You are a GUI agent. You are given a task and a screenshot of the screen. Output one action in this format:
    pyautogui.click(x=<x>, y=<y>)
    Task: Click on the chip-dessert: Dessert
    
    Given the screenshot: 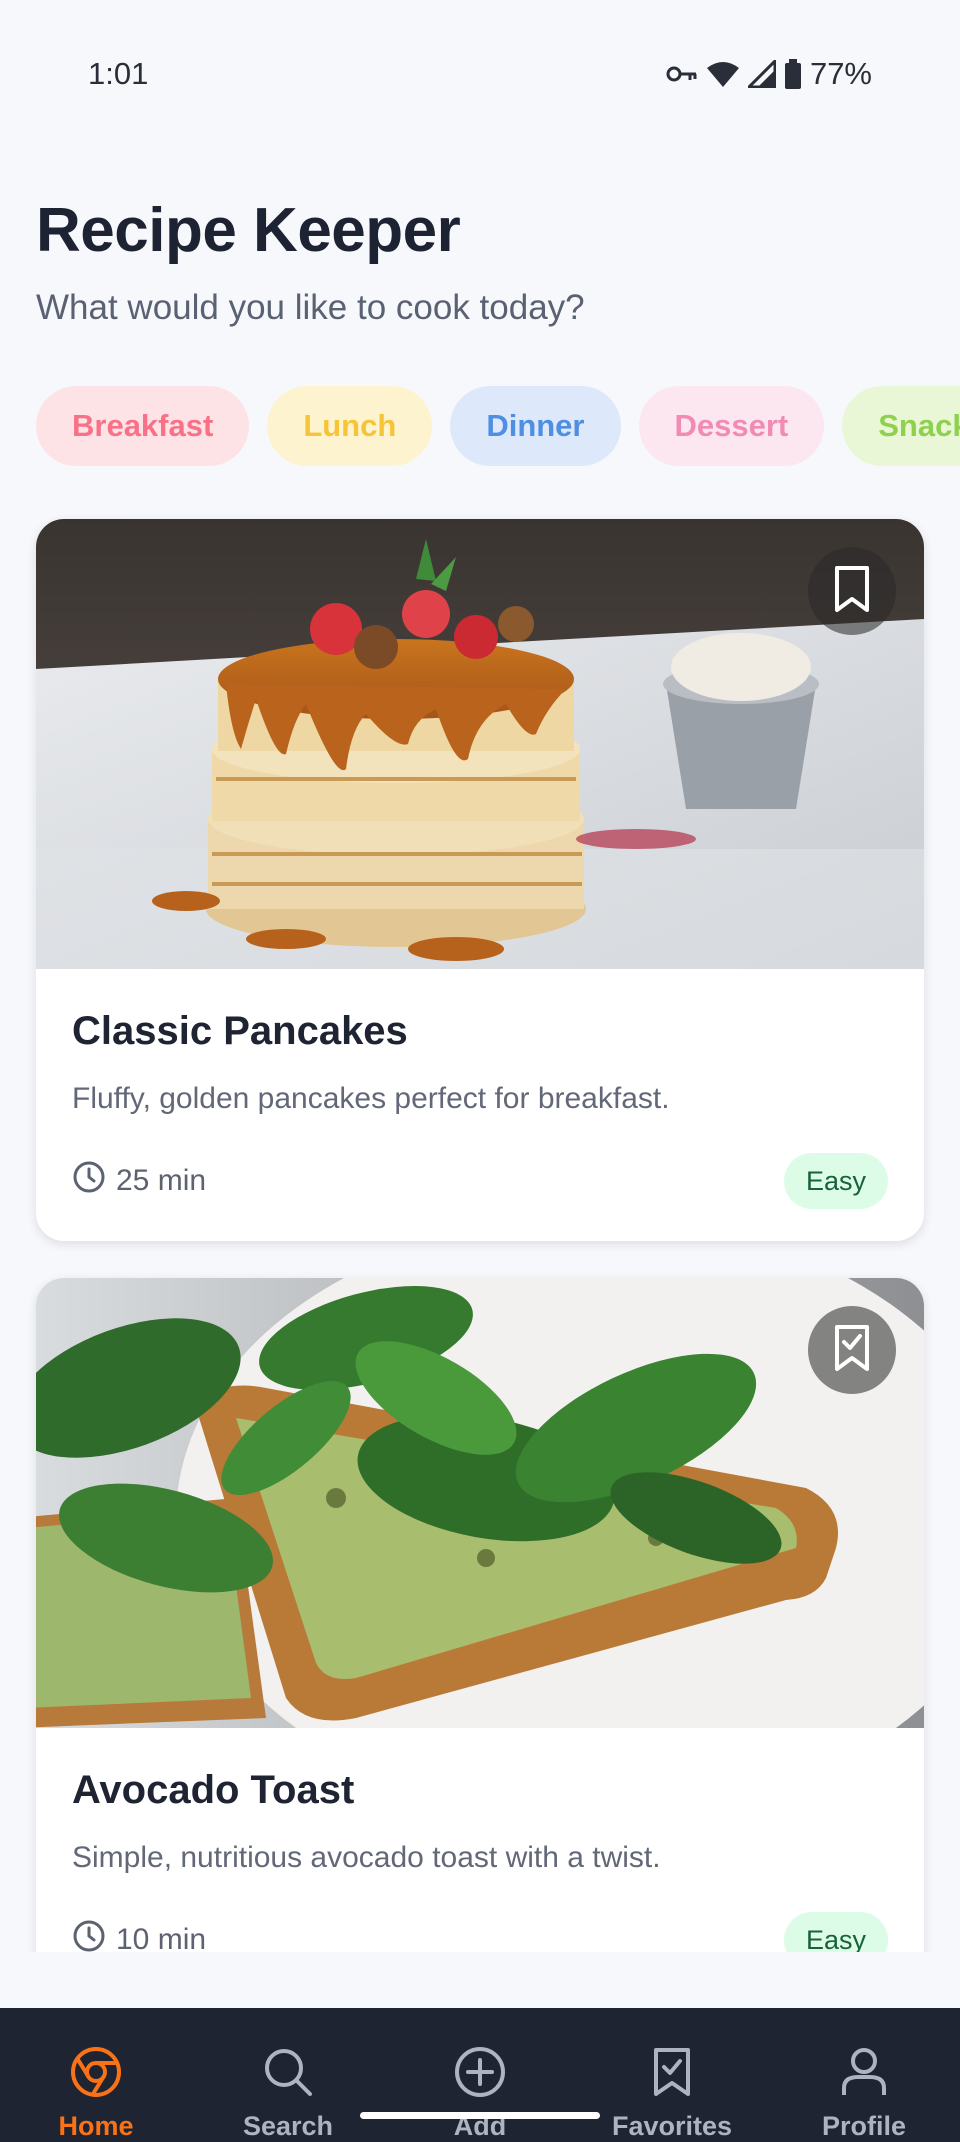 What is the action you would take?
    pyautogui.click(x=731, y=426)
    